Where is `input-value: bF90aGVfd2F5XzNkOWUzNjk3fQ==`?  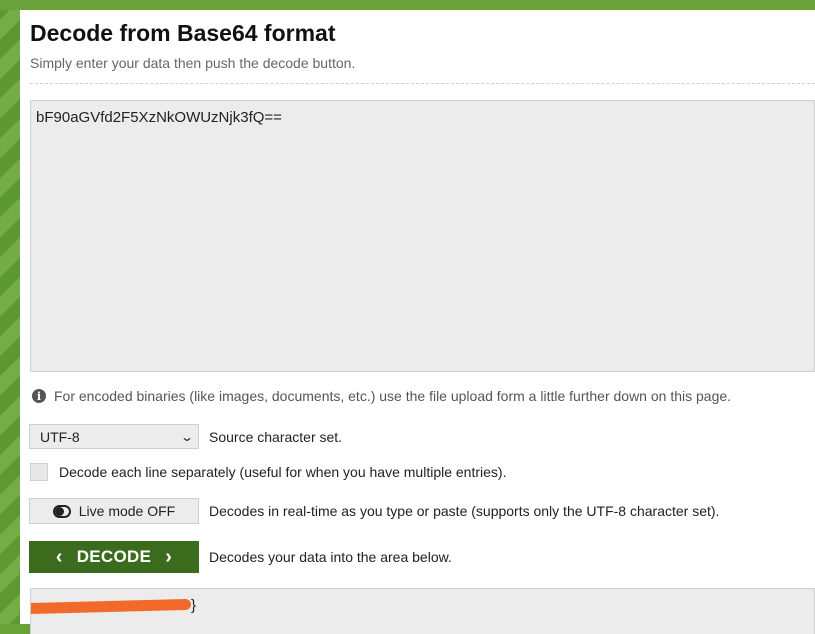 input-value: bF90aGVfd2F5XzNkOWUzNjk3fQ== is located at coordinates (159, 117).